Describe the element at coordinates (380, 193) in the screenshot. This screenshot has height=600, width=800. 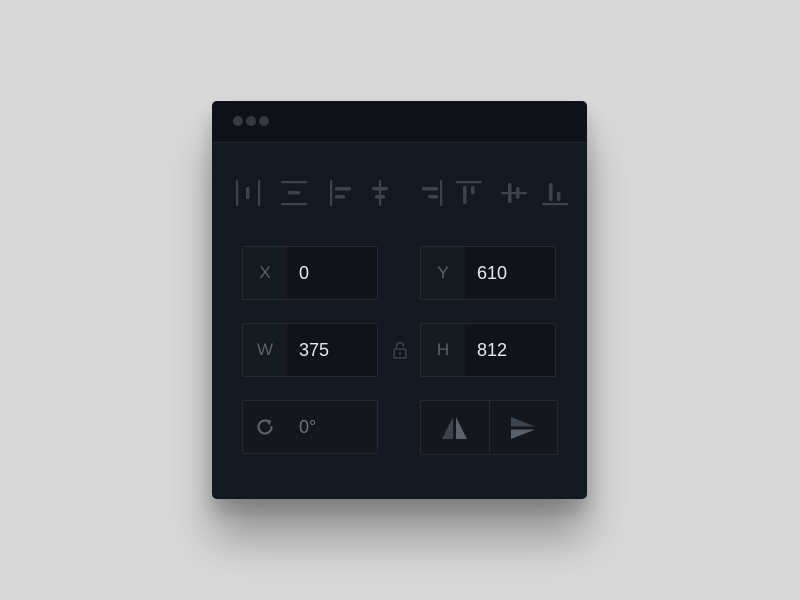
I see `align-center-horizontal-icon` at that location.